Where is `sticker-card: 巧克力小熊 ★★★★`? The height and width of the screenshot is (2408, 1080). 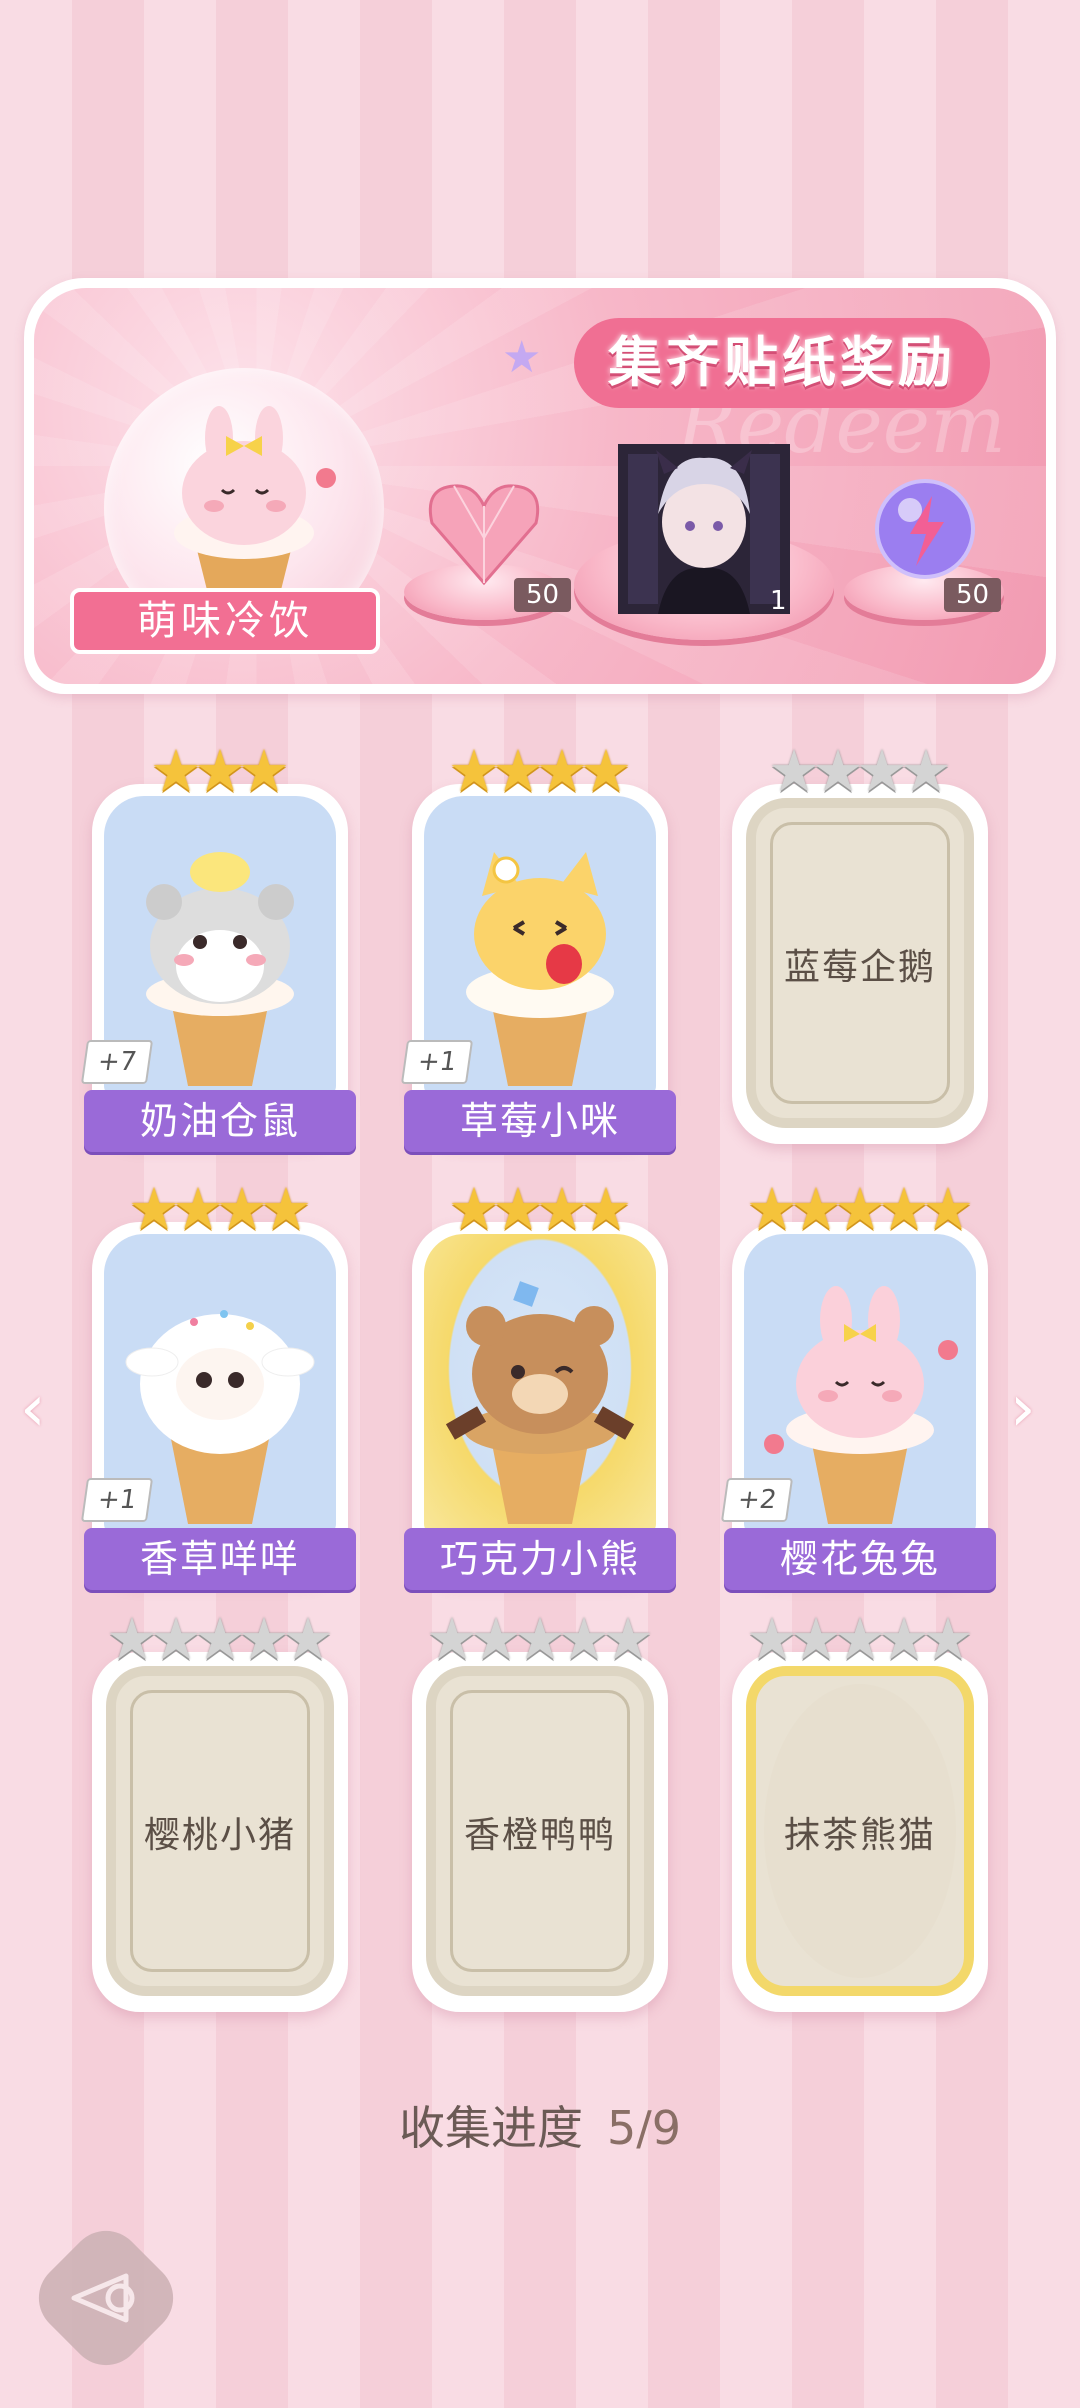
sticker-card: 巧克力小熊 ★★★★ is located at coordinates (540, 1385).